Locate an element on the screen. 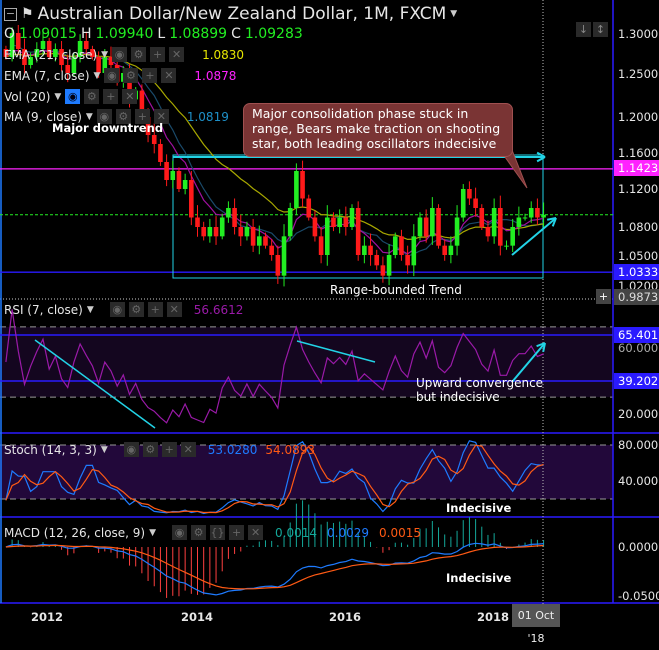 This screenshot has height=650, width=659. stoch-legend: Stoch (14, 3, 3) ▼ ◉ ⚙ + ✕ 53.0280 54.0893 is located at coordinates (159, 449).